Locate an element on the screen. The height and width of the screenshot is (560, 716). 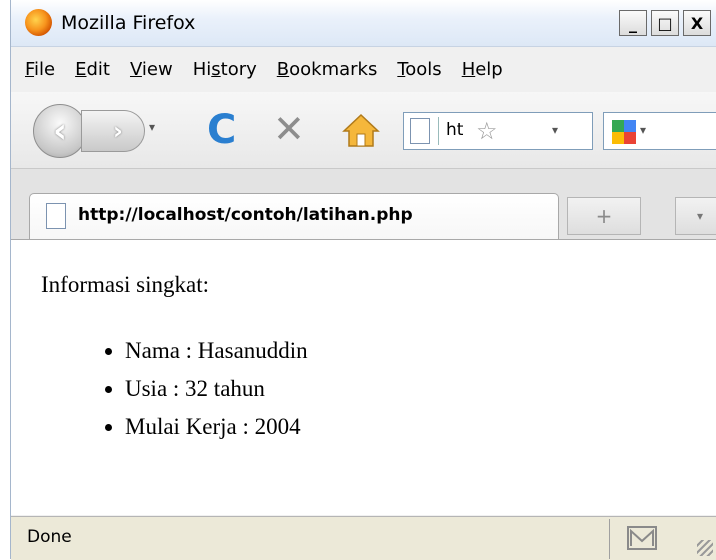
tab-list-button: ▾ is located at coordinates (695, 216).